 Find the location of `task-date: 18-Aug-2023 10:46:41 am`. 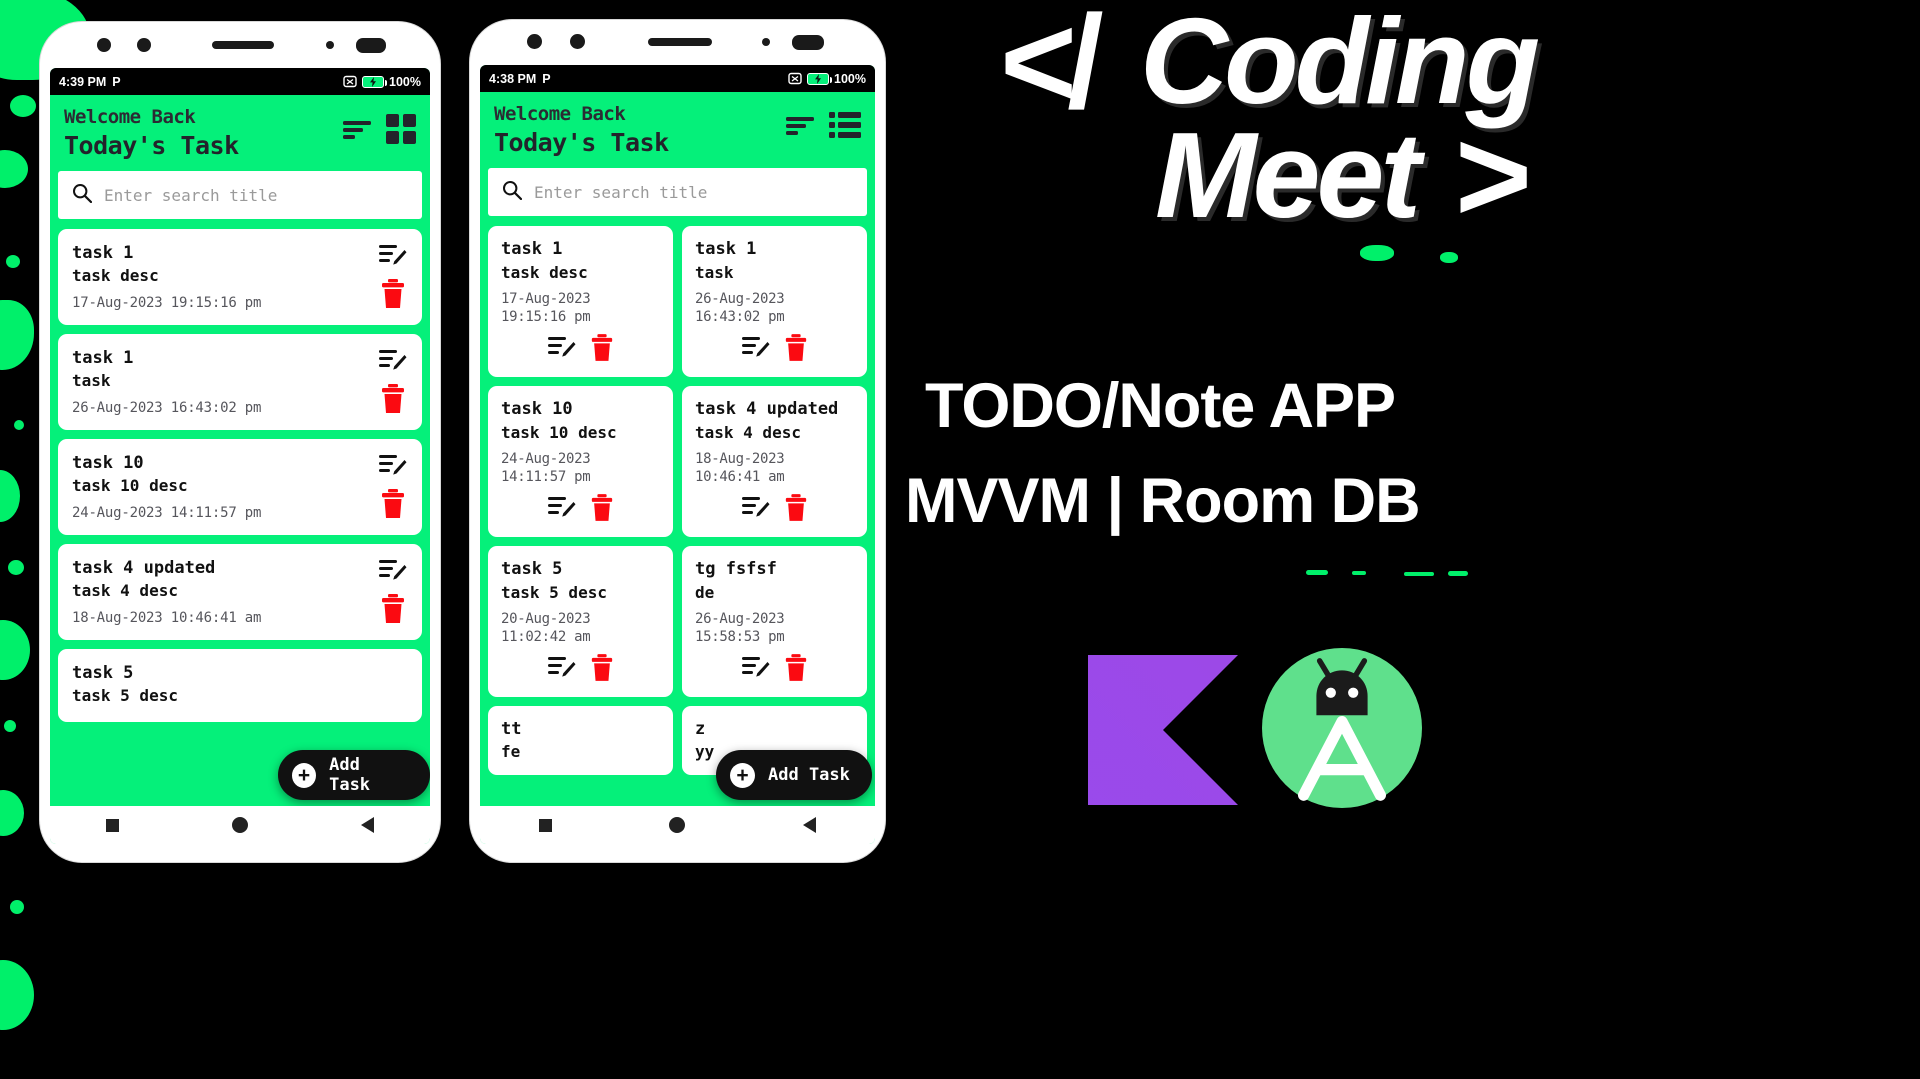

task-date: 18-Aug-2023 10:46:41 am is located at coordinates (167, 617).